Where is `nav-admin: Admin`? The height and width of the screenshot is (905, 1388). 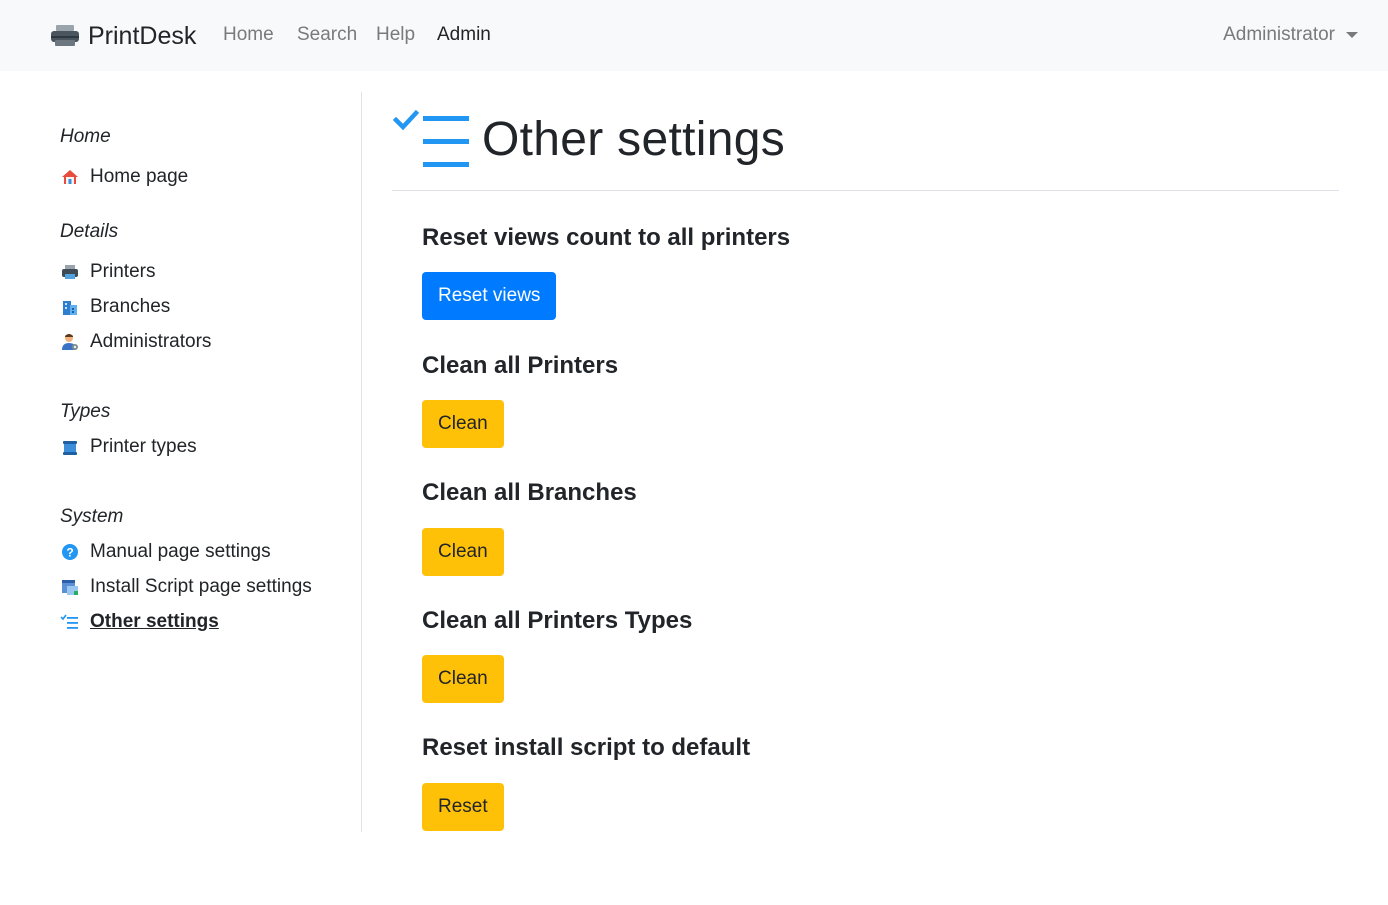 nav-admin: Admin is located at coordinates (464, 35).